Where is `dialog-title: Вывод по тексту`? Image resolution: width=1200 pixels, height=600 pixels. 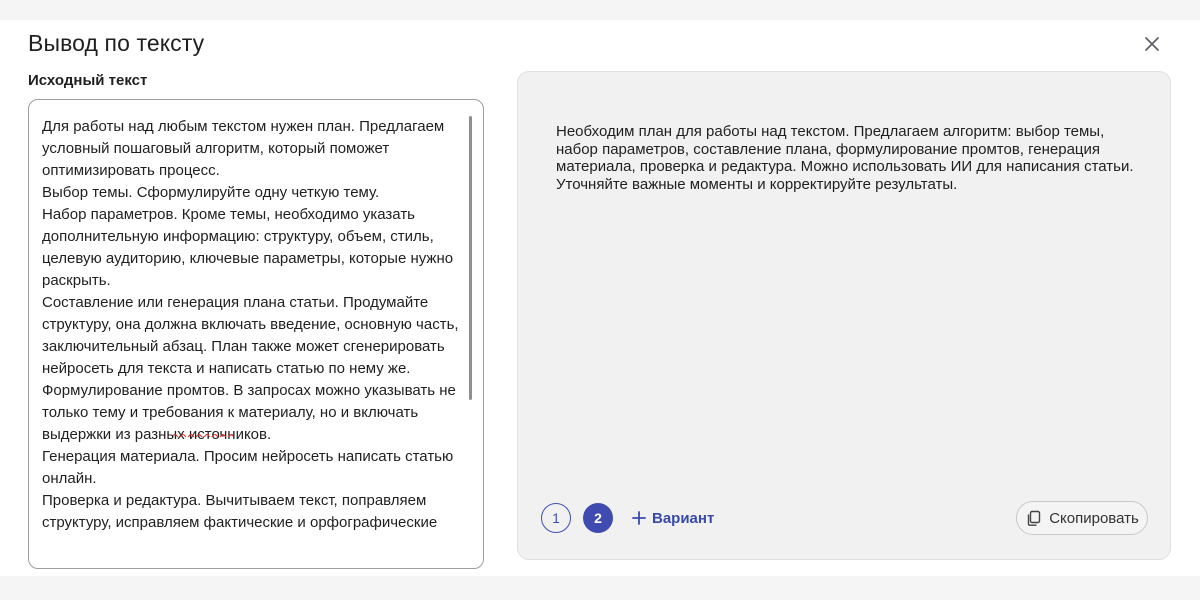 dialog-title: Вывод по тексту is located at coordinates (116, 43).